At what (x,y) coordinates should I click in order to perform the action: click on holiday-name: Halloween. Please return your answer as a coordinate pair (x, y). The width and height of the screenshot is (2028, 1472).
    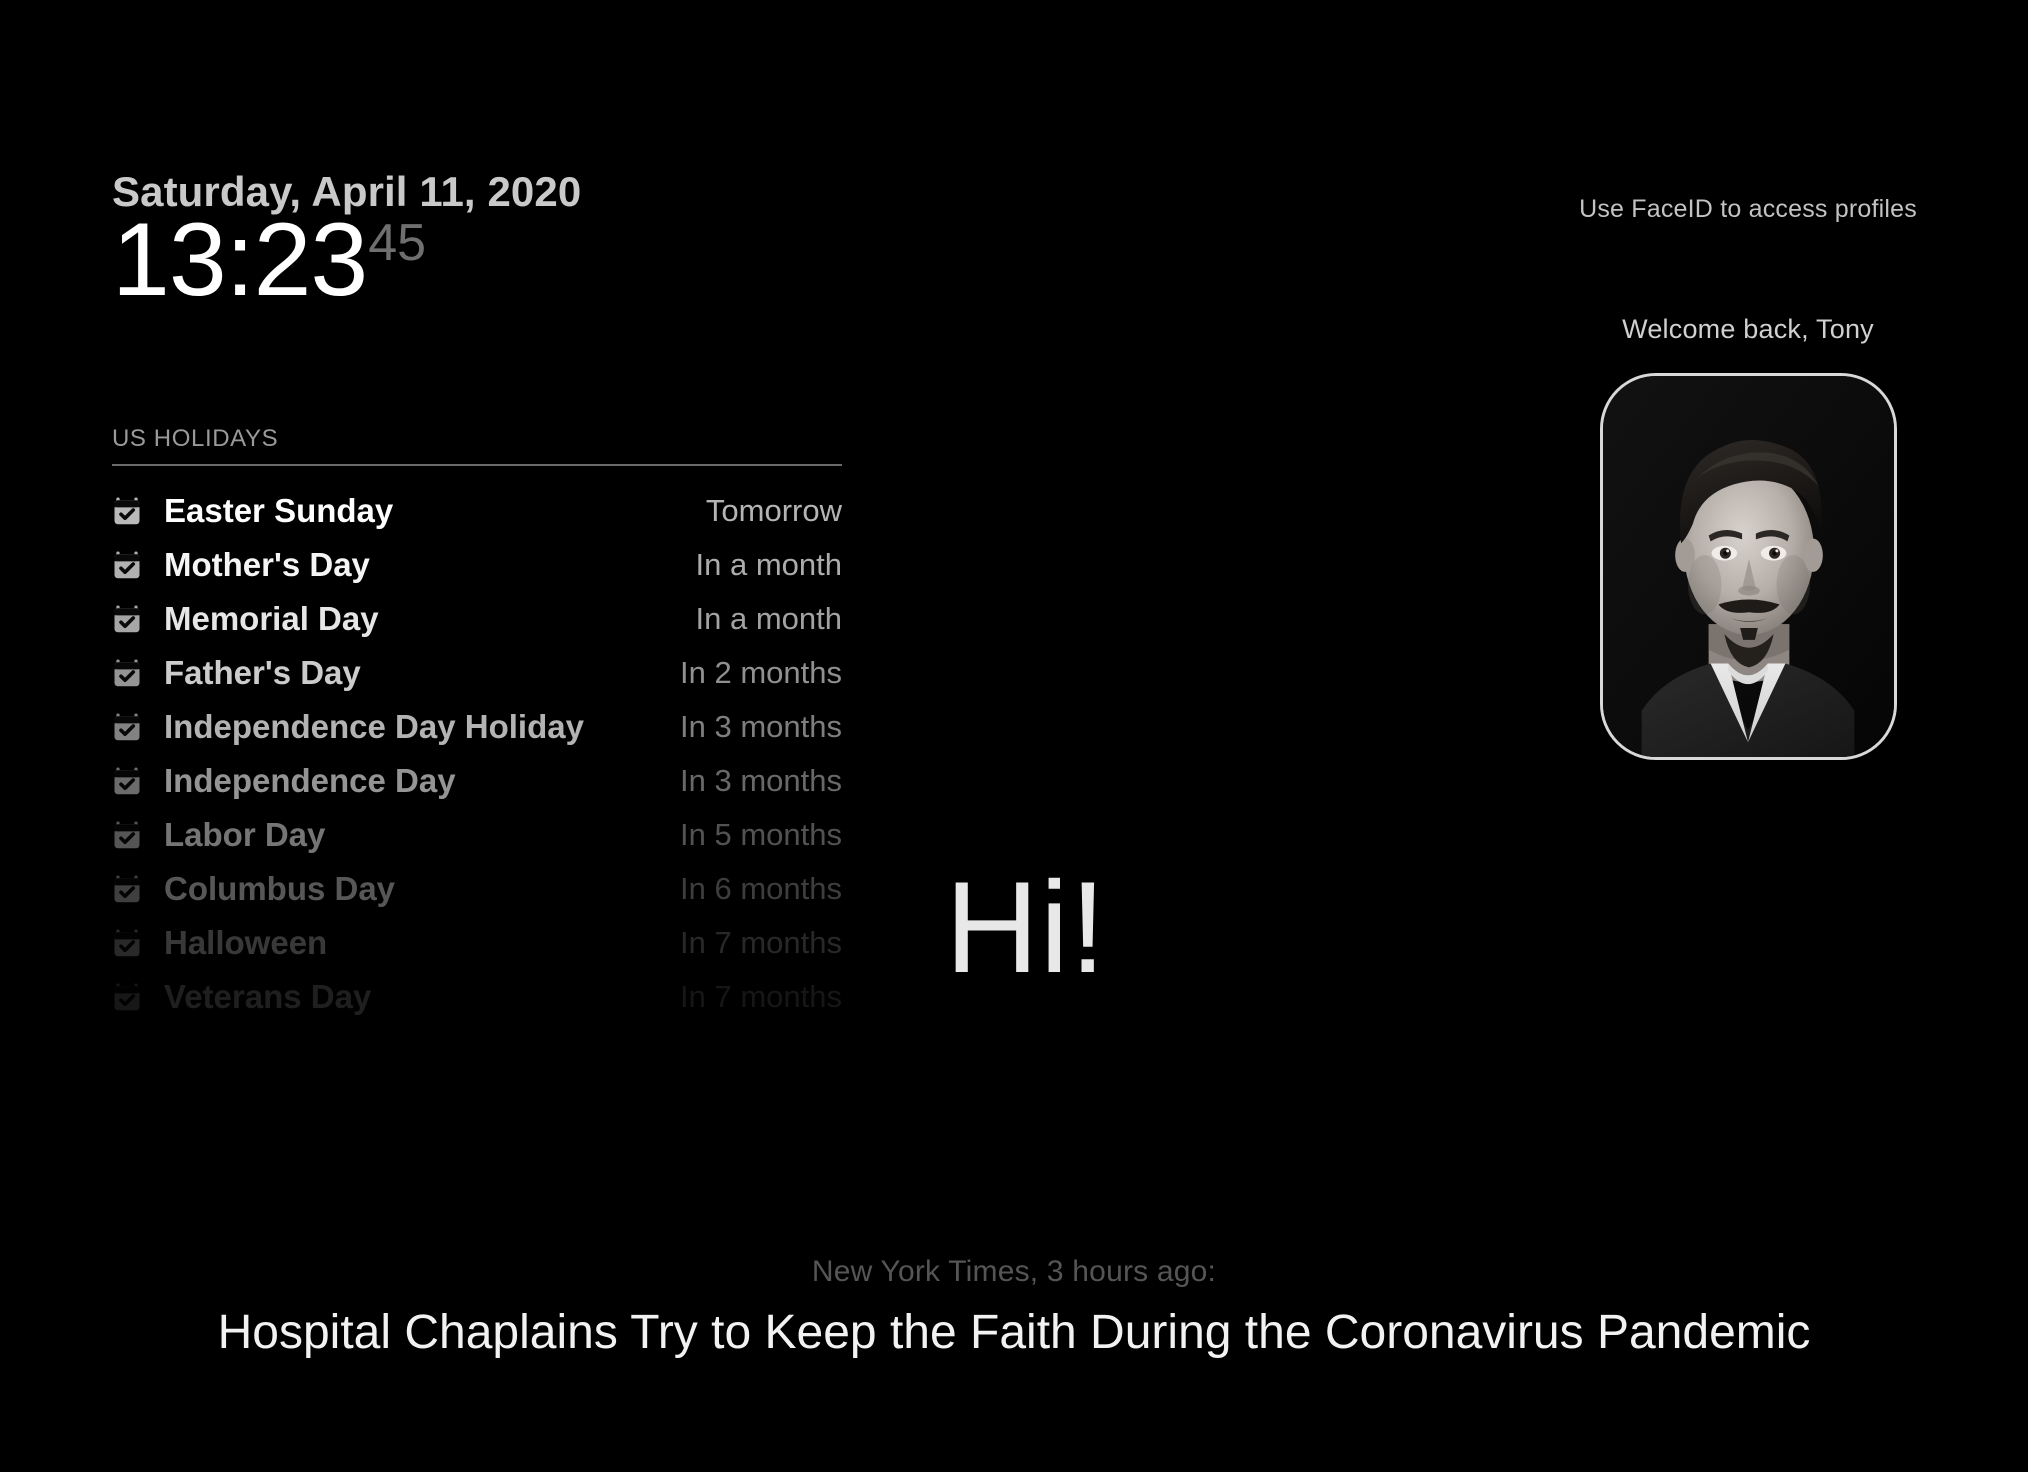
    Looking at the image, I should click on (246, 942).